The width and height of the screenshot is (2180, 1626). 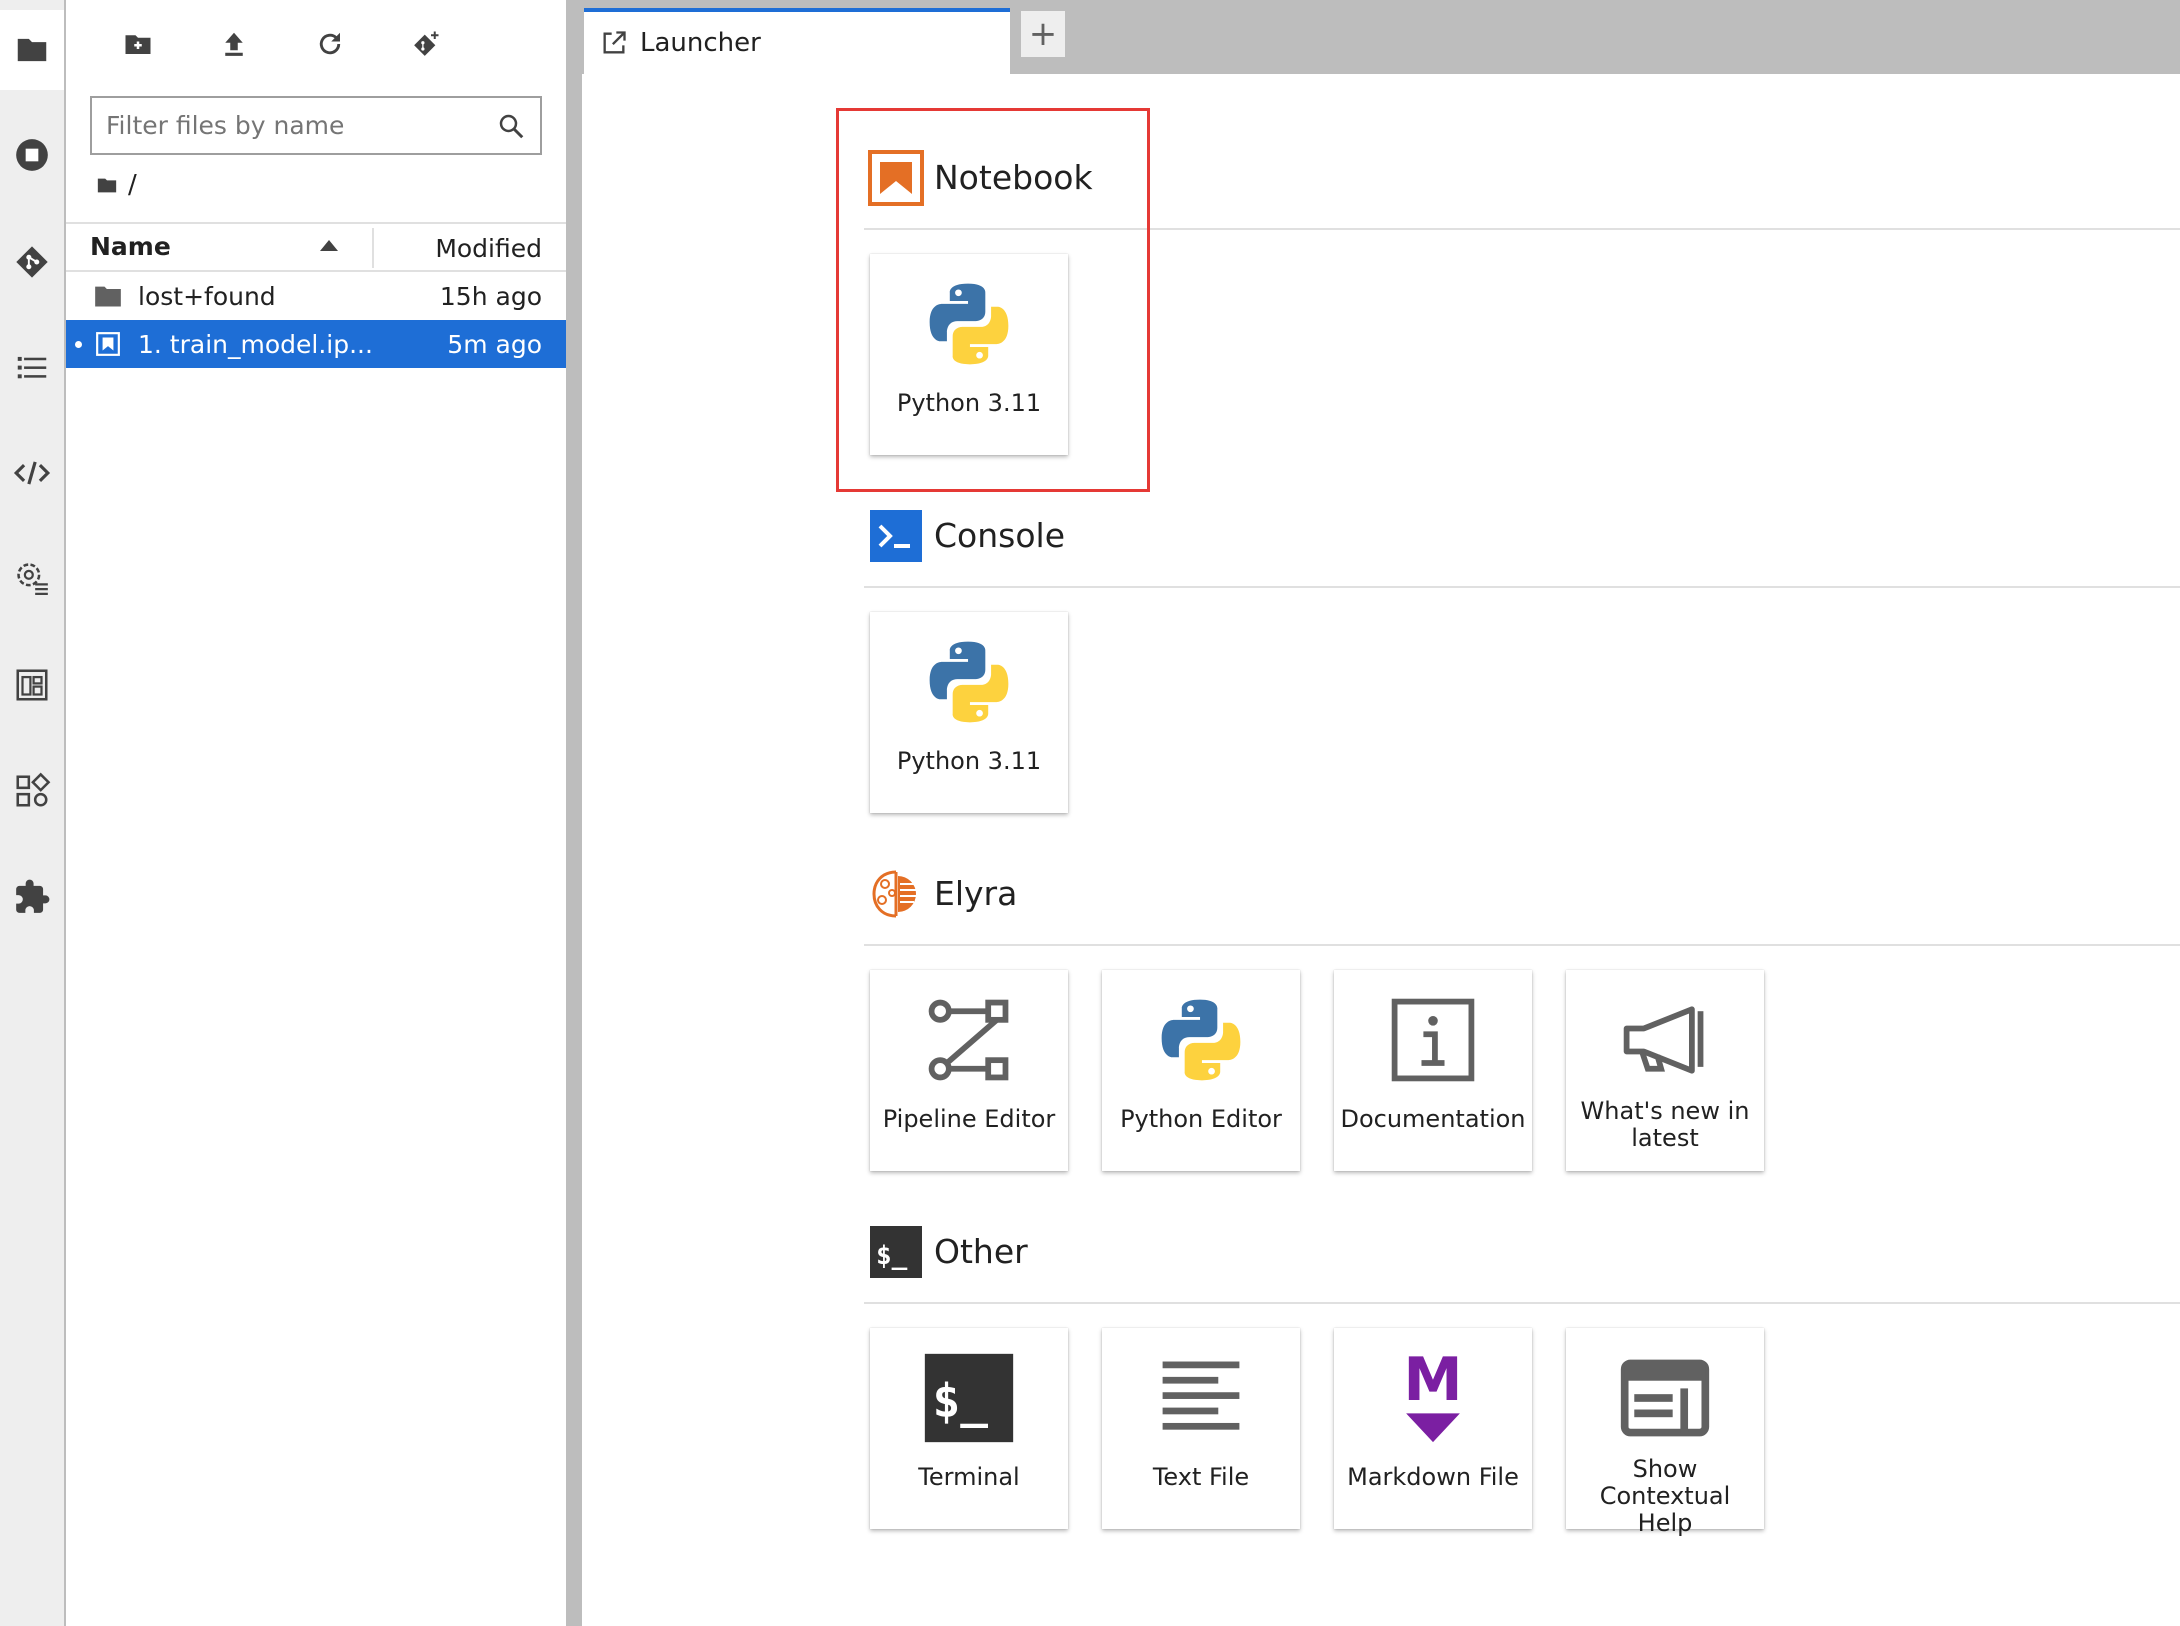 I want to click on card-pipeline-editor: Pipeline Editor, so click(x=969, y=1070).